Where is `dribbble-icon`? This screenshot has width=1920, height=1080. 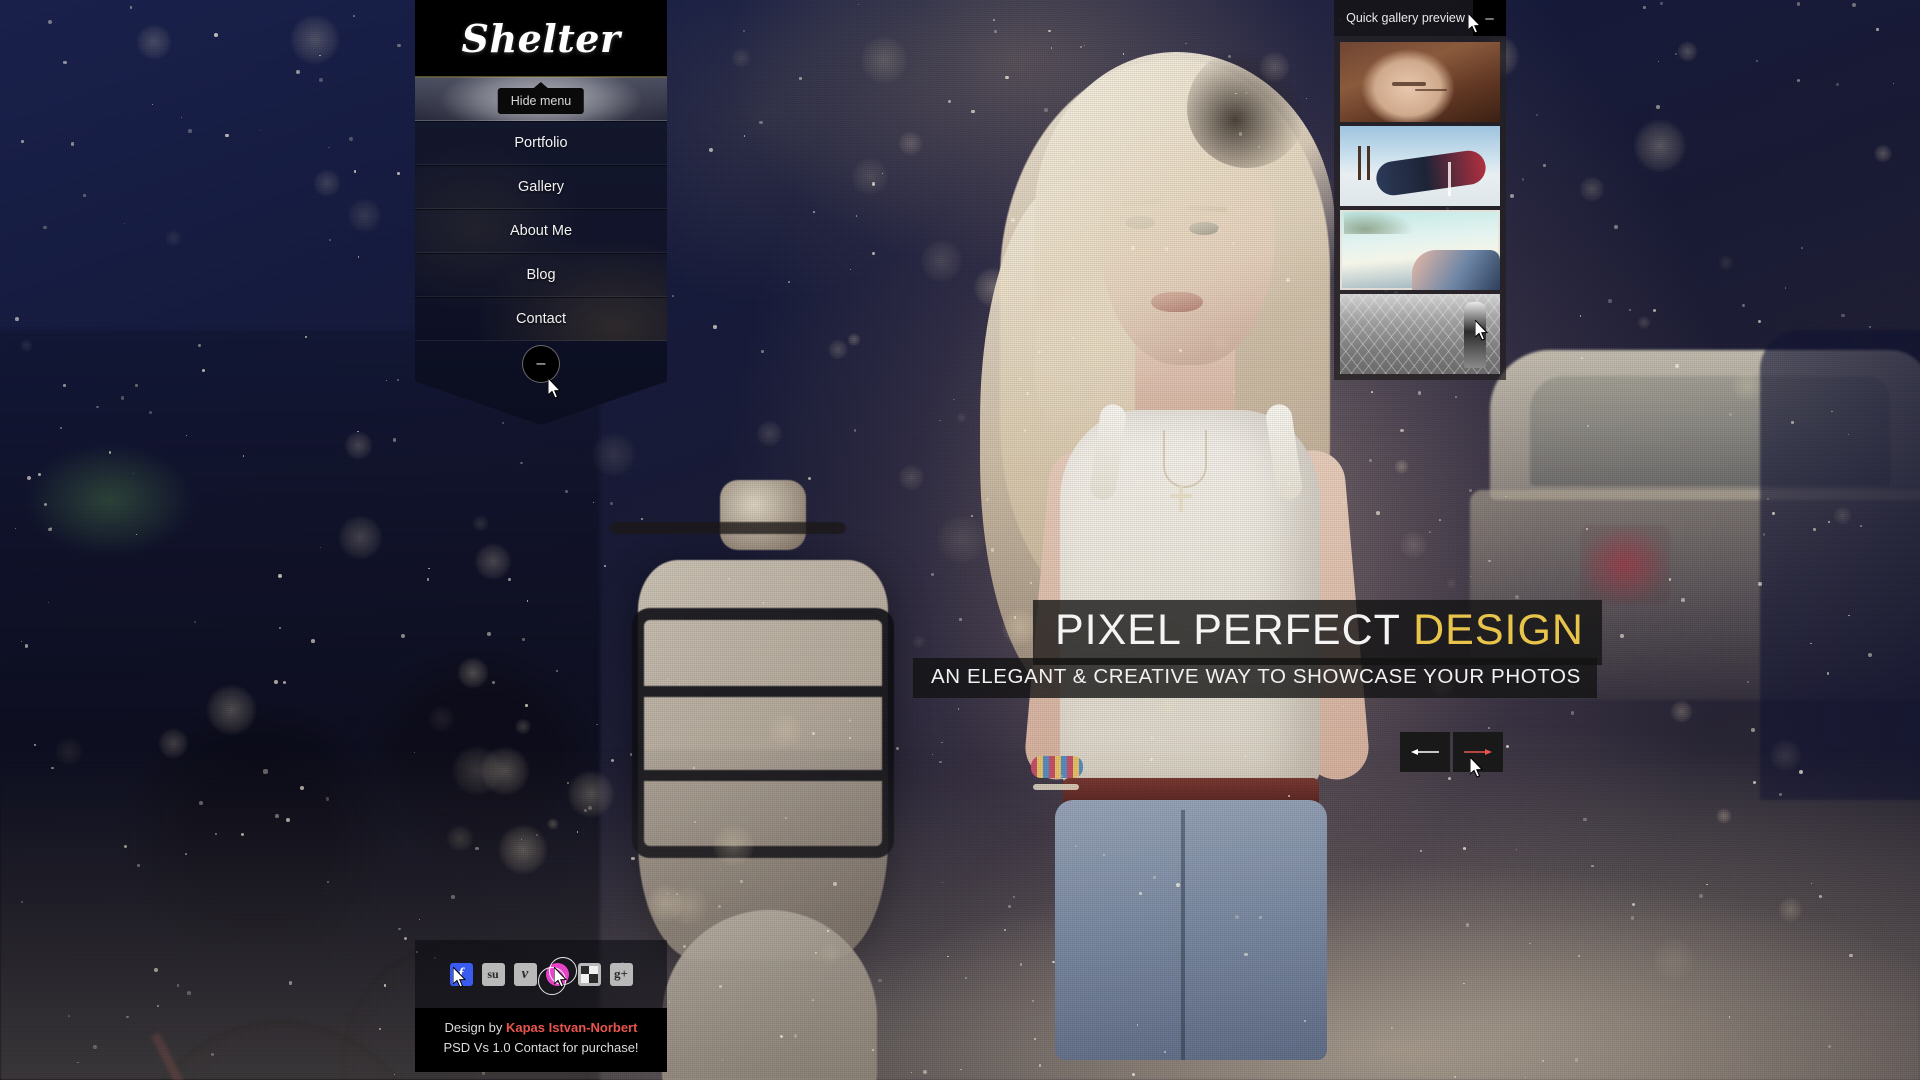
dribbble-icon is located at coordinates (557, 975).